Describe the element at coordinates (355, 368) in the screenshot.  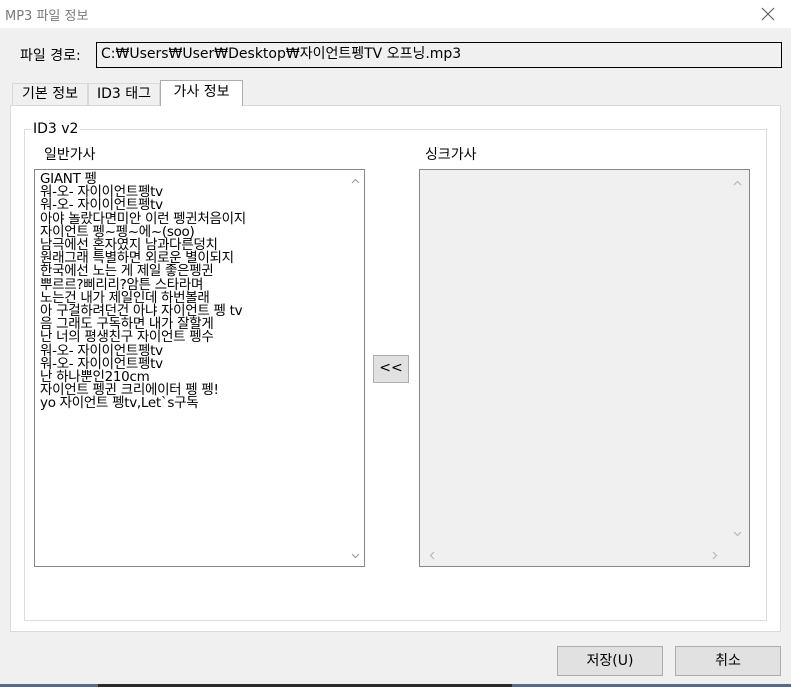
I see `lyrics-vertical-scrollbar` at that location.